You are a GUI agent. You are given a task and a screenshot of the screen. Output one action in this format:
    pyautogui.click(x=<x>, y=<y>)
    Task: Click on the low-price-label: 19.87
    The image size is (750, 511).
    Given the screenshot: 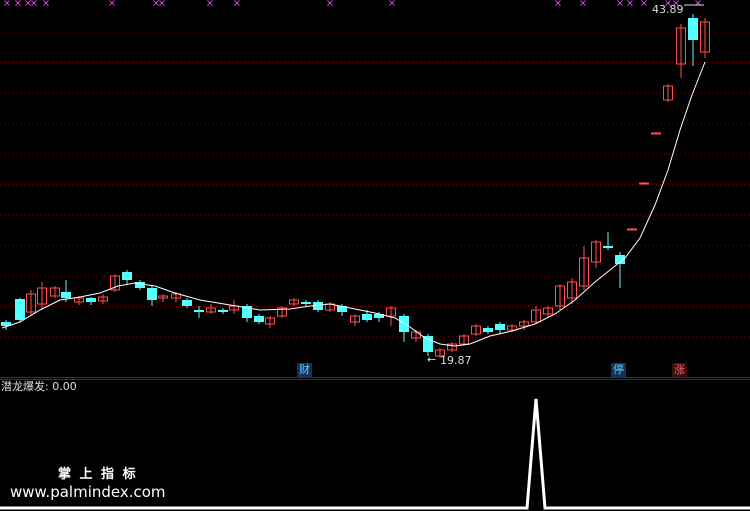 What is the action you would take?
    pyautogui.click(x=456, y=360)
    